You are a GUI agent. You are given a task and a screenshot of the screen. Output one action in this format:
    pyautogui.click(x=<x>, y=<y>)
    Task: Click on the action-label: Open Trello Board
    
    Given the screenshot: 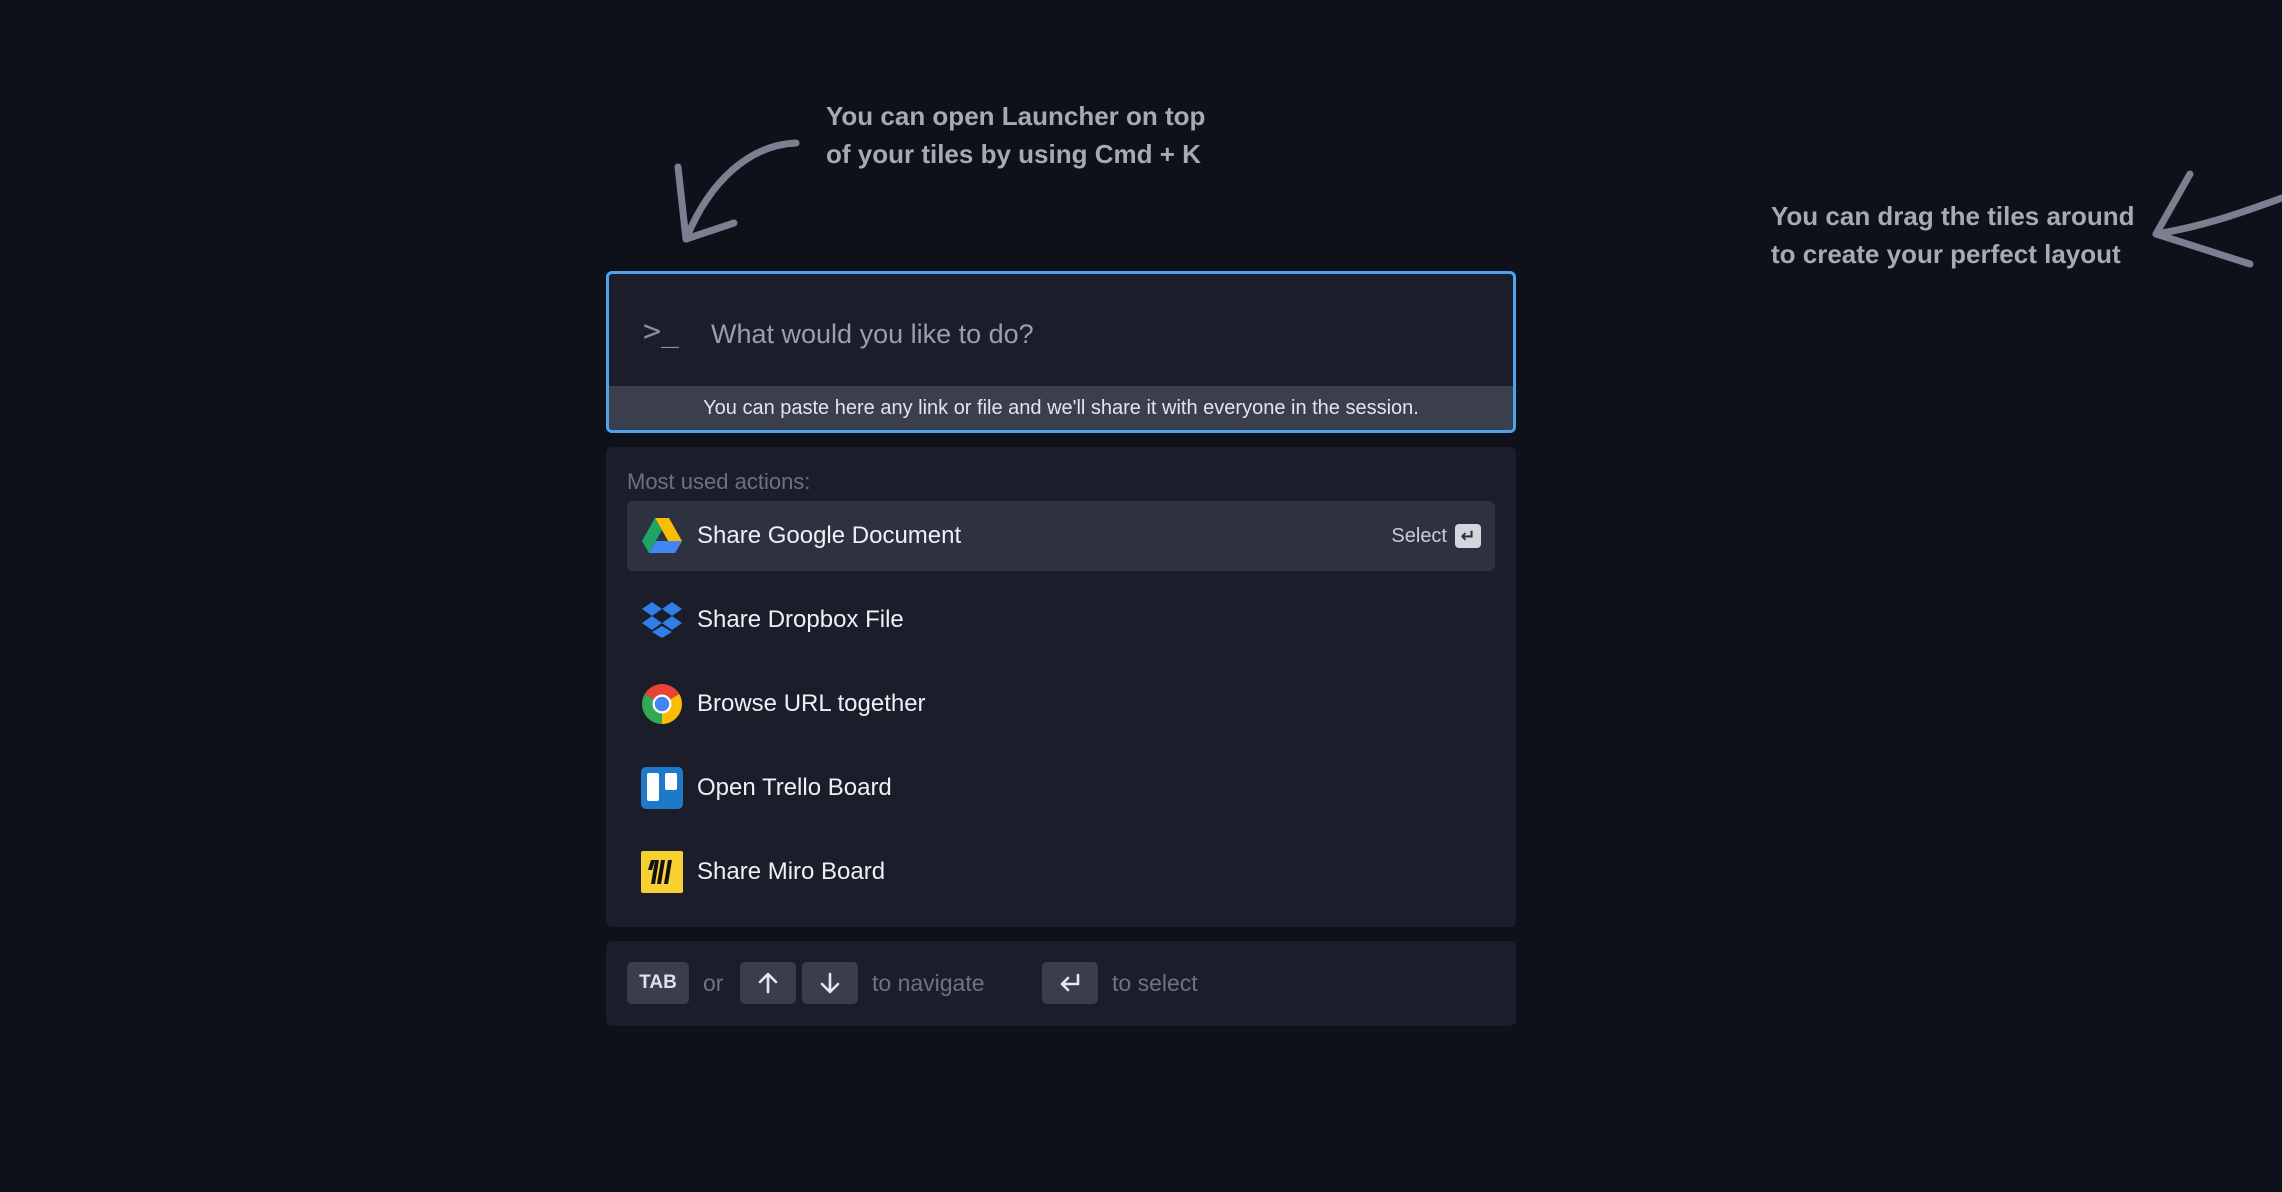 What is the action you would take?
    pyautogui.click(x=794, y=787)
    